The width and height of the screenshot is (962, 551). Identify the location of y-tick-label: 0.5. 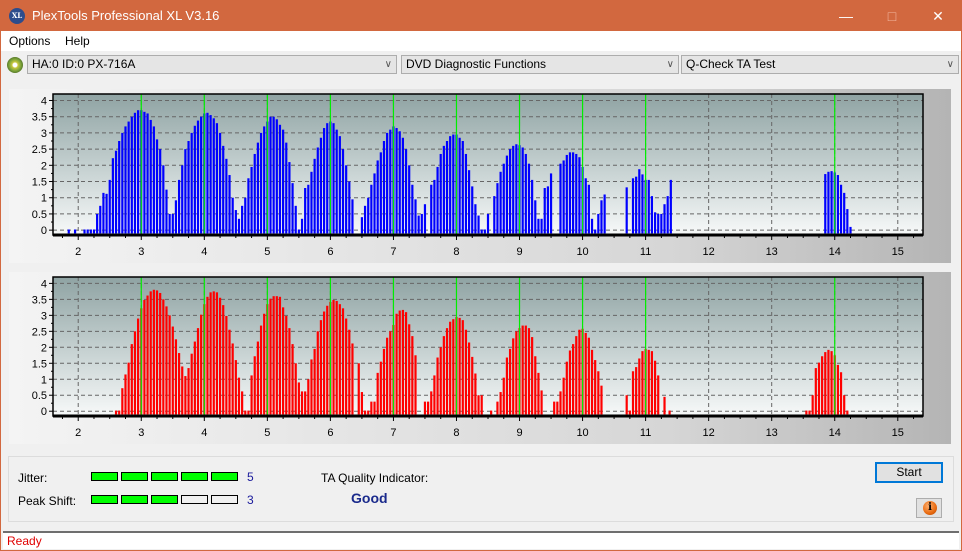
(39, 396).